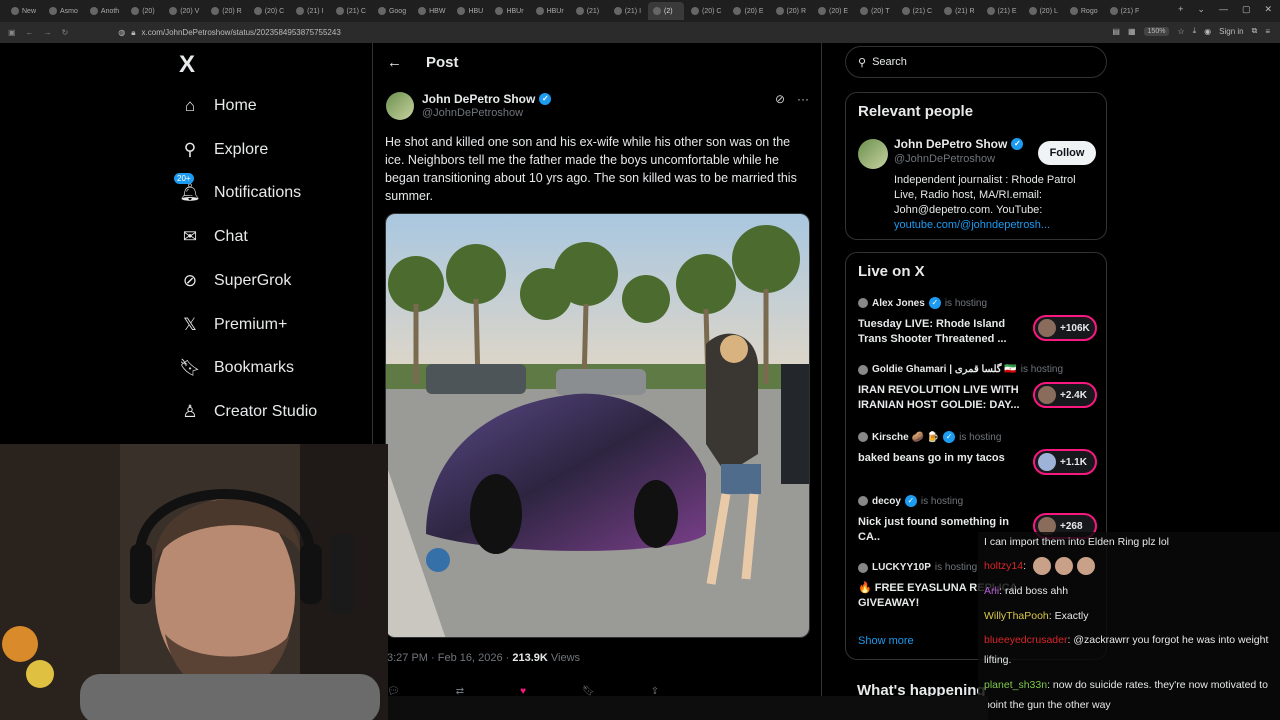  What do you see at coordinates (248, 412) in the screenshot?
I see `nav-creator-studio: ♙ Creator Studio` at bounding box center [248, 412].